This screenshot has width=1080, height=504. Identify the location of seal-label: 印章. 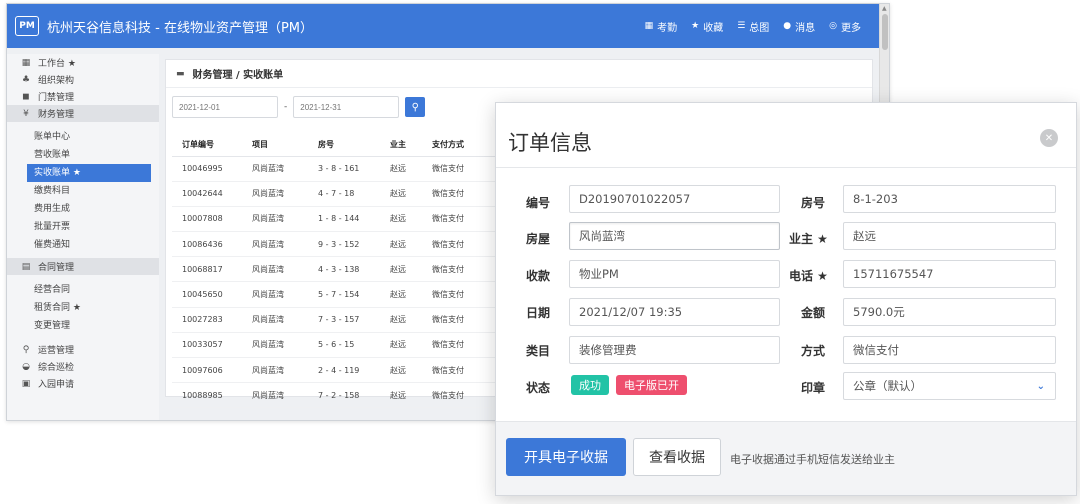
(813, 388).